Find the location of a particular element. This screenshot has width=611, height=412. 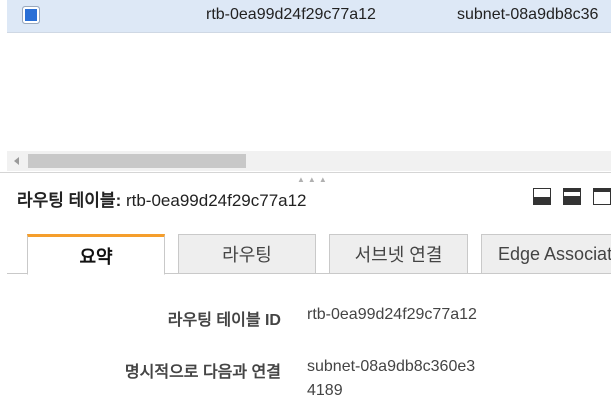

tab-edge-associations: Edge Associati is located at coordinates (546, 254).